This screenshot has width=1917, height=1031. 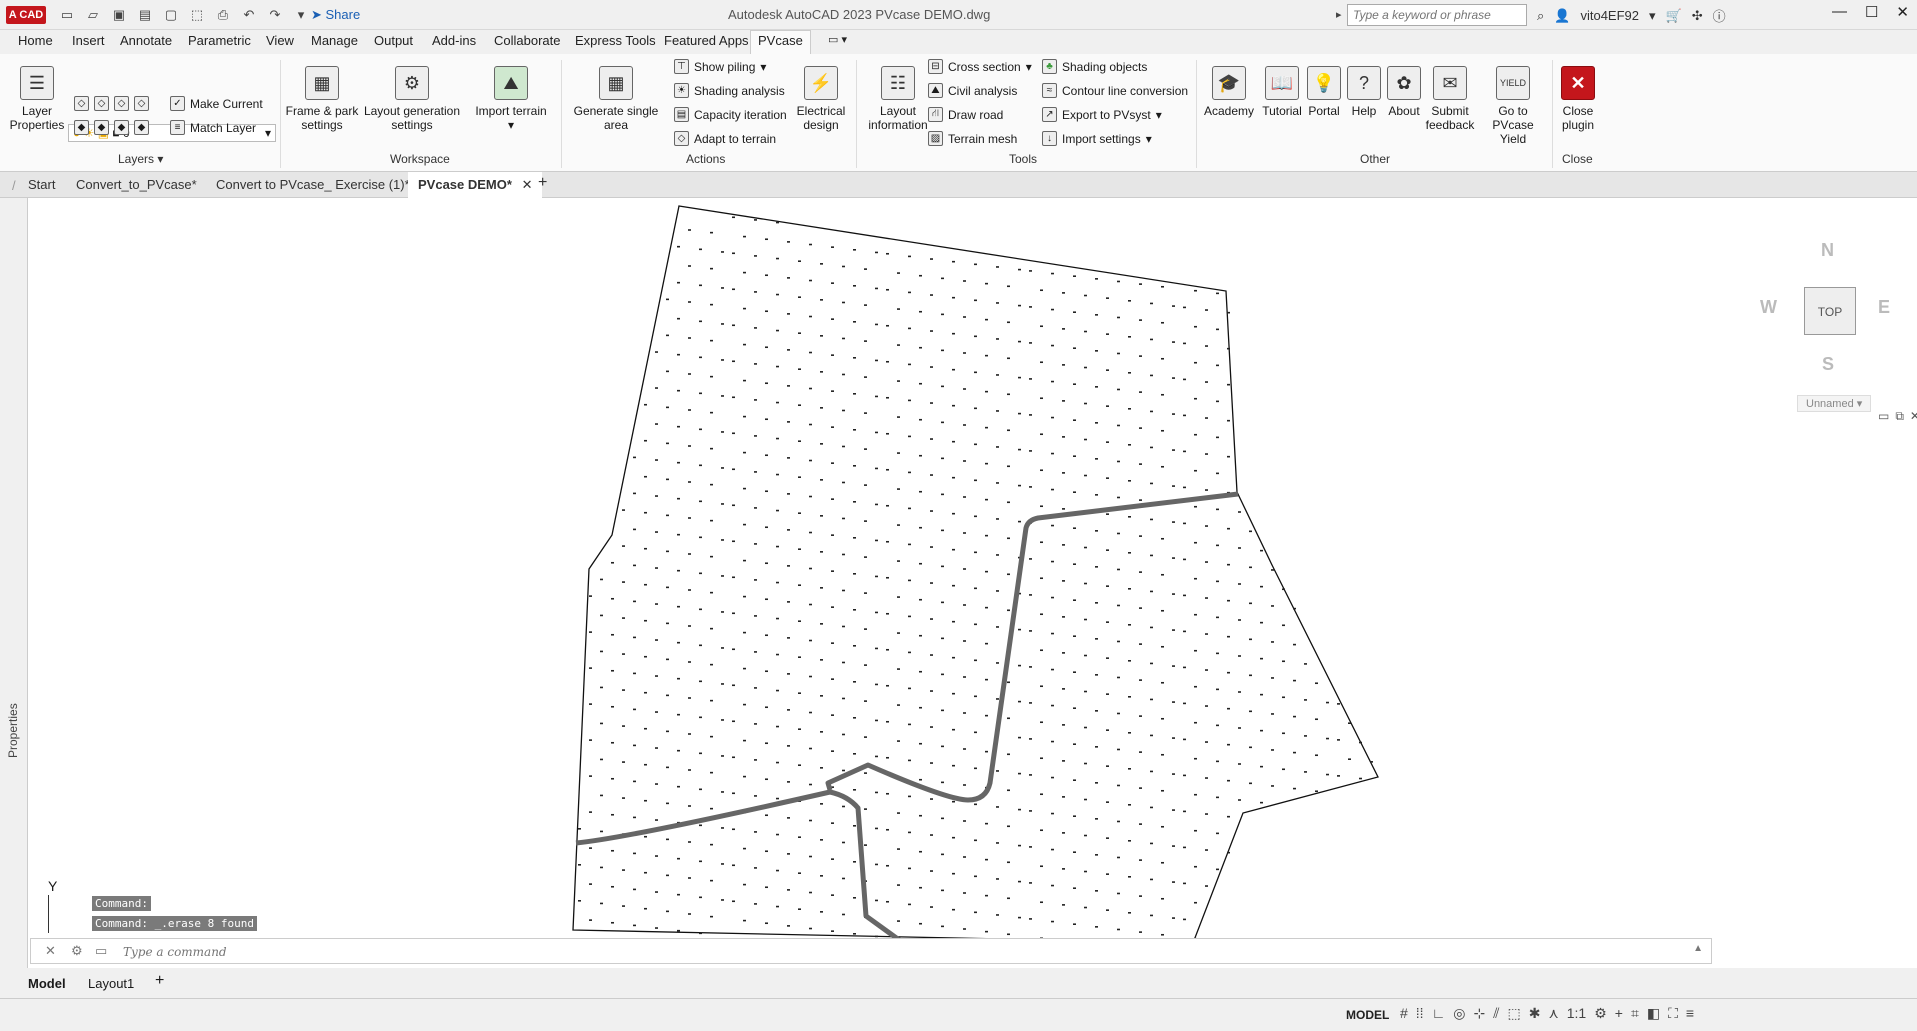 I want to click on layer-isolate-icon: ◇, so click(x=101, y=103).